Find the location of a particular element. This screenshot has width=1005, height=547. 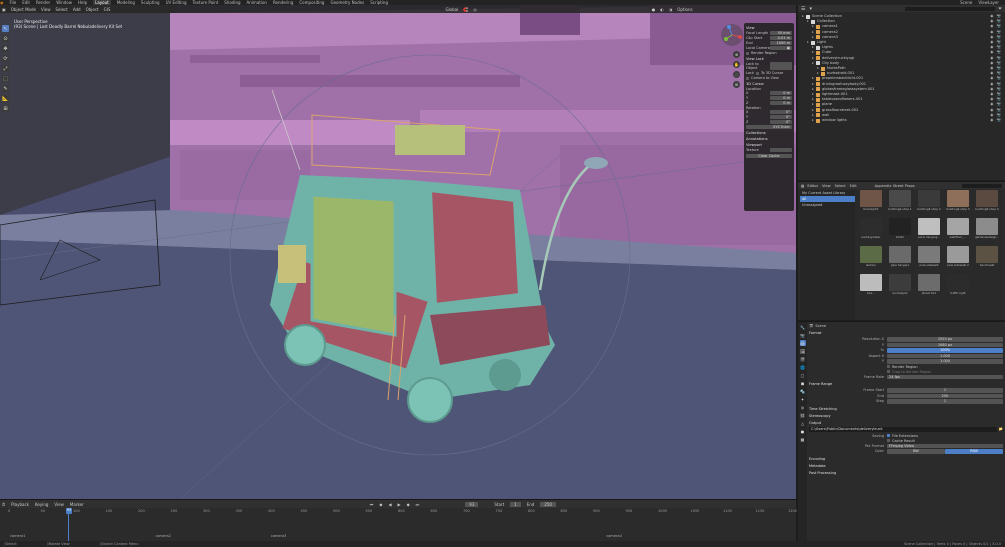

asset-tile: building4-shop 3 is located at coordinates (958, 203).